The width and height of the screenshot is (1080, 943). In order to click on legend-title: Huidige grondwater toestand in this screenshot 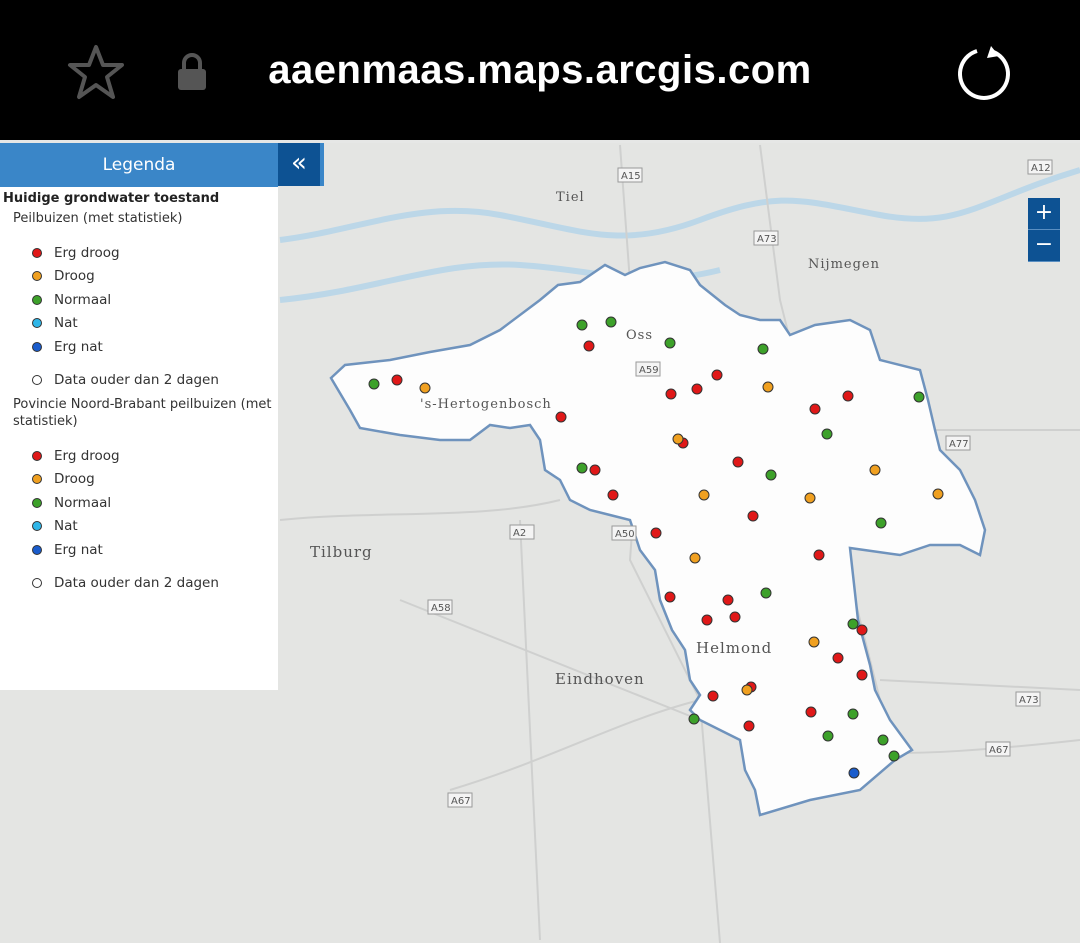, I will do `click(111, 198)`.